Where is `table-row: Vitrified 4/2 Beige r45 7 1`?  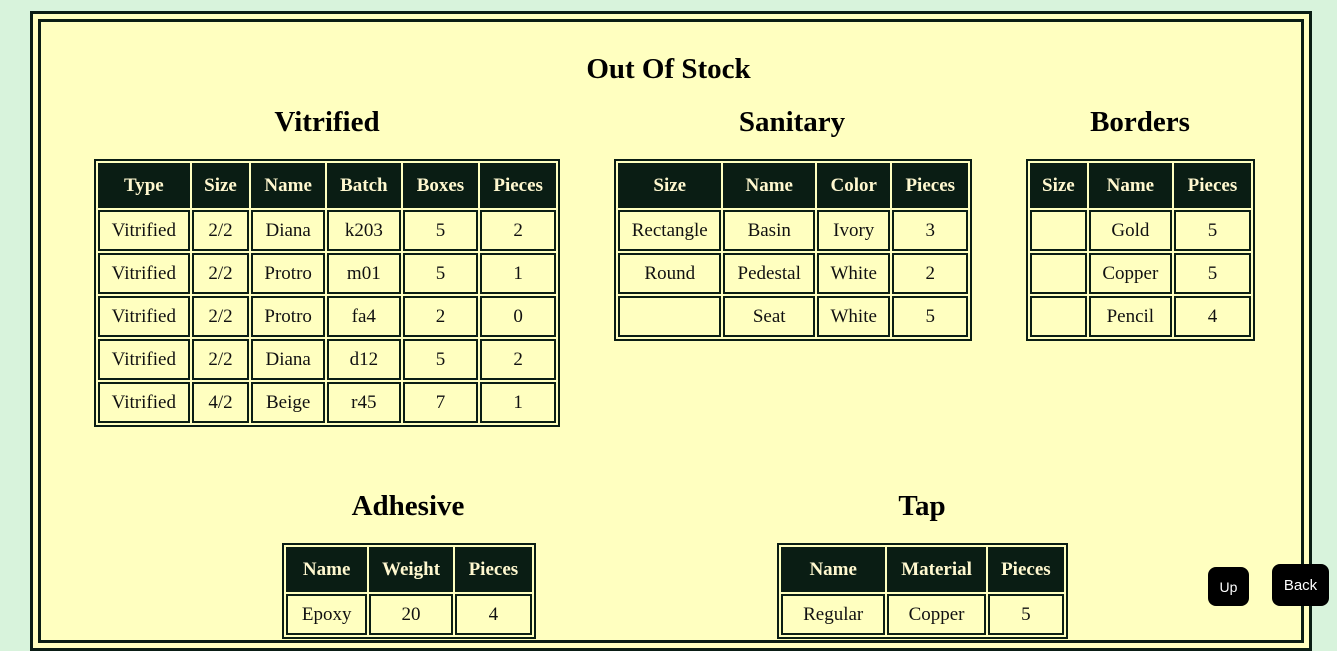 table-row: Vitrified 4/2 Beige r45 7 1 is located at coordinates (327, 402).